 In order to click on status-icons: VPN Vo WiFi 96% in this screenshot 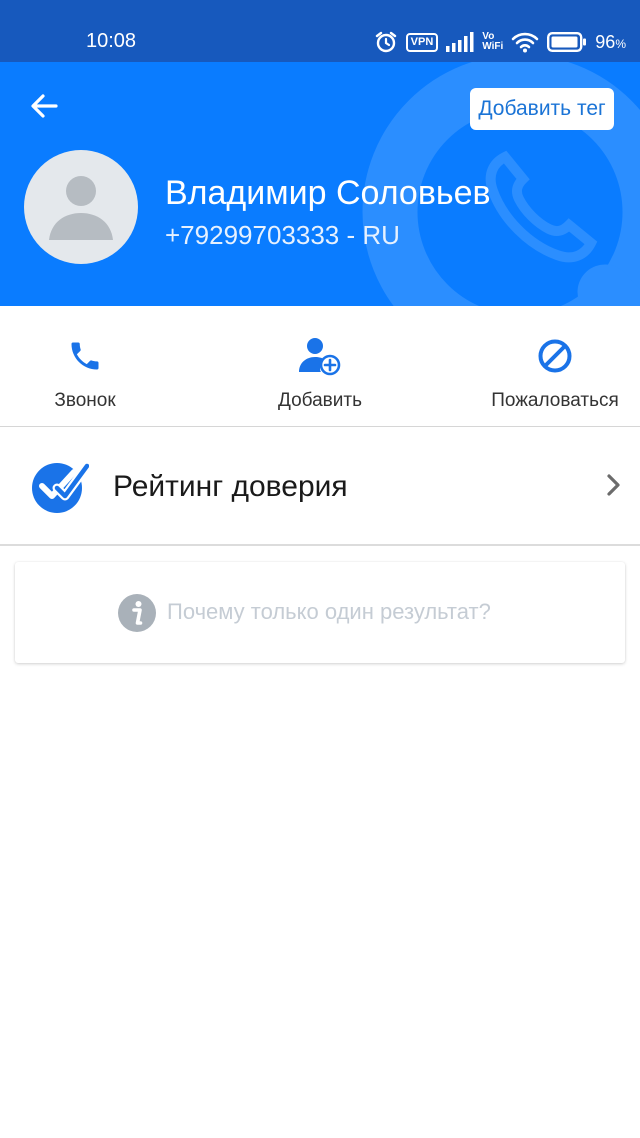, I will do `click(500, 42)`.